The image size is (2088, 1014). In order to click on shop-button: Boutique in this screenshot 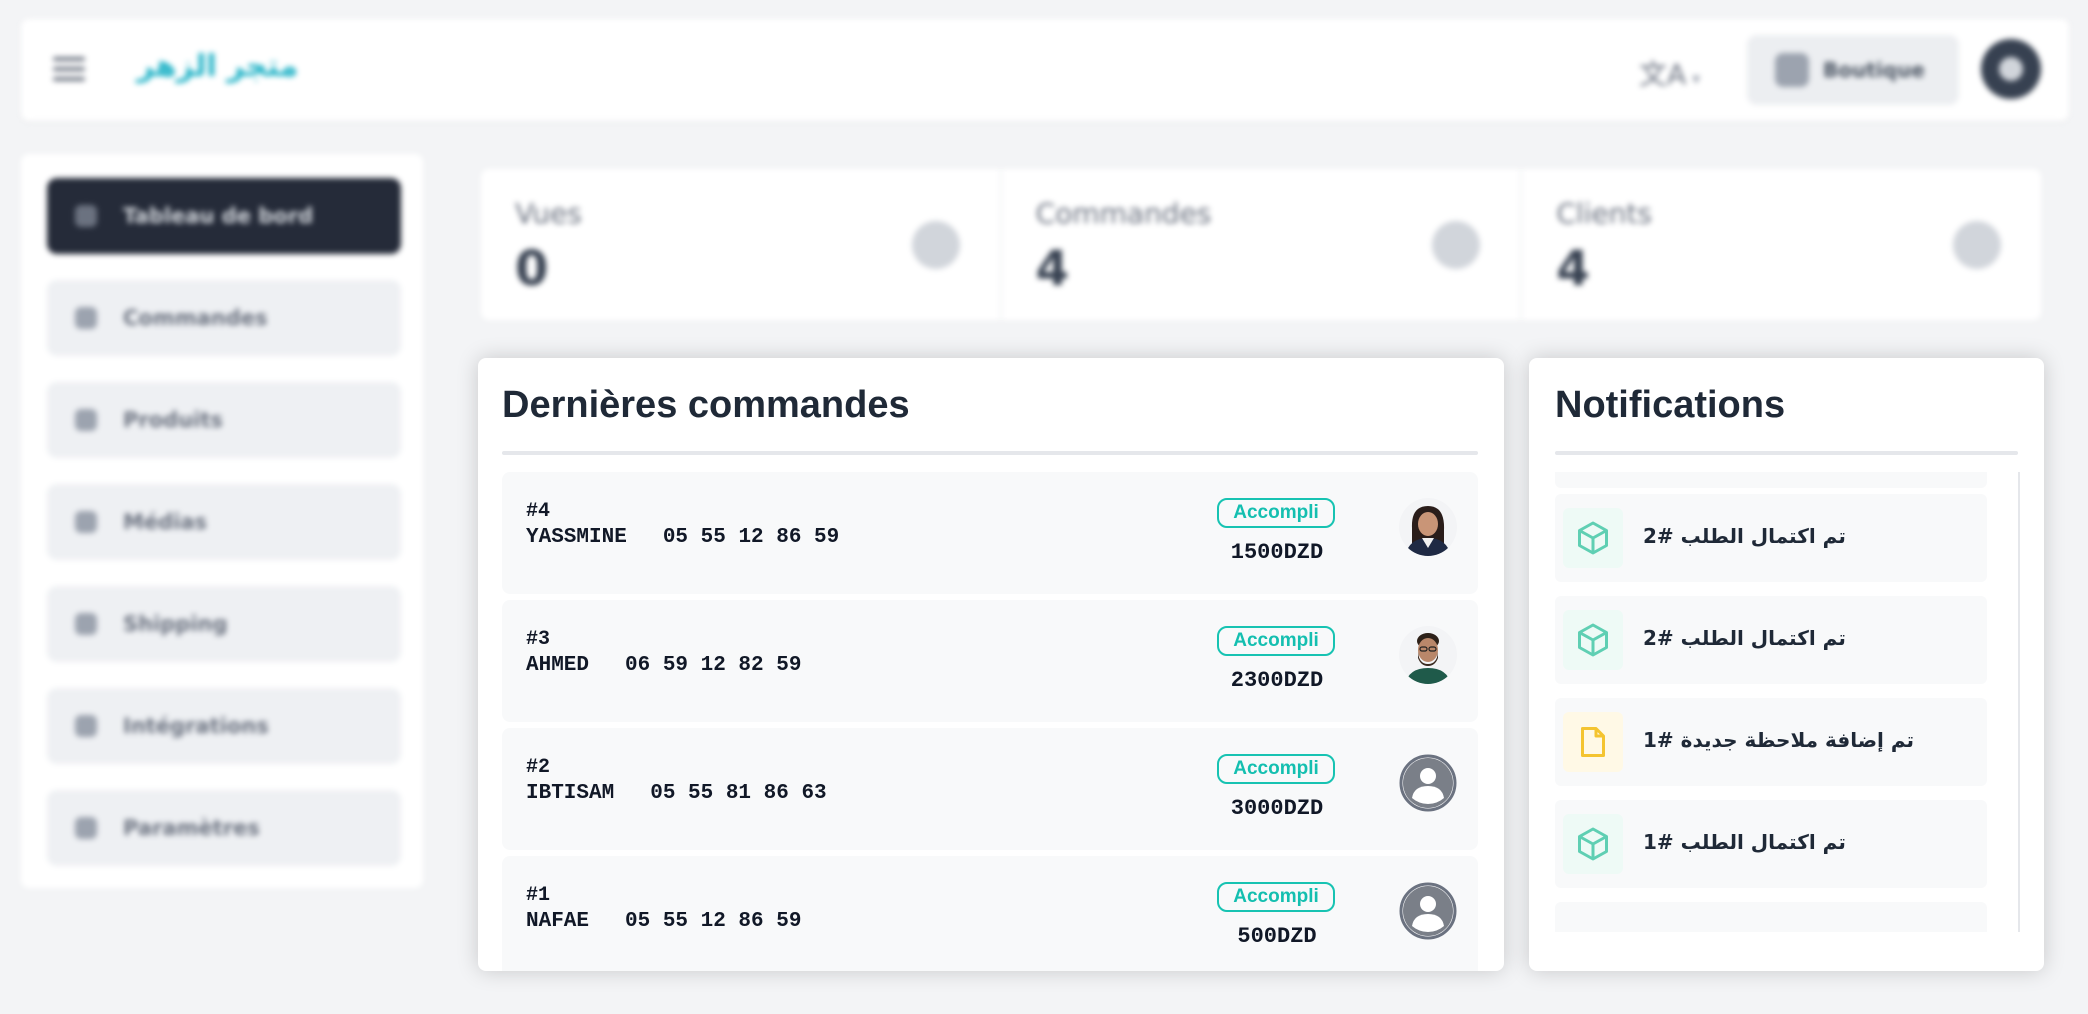, I will do `click(1853, 70)`.